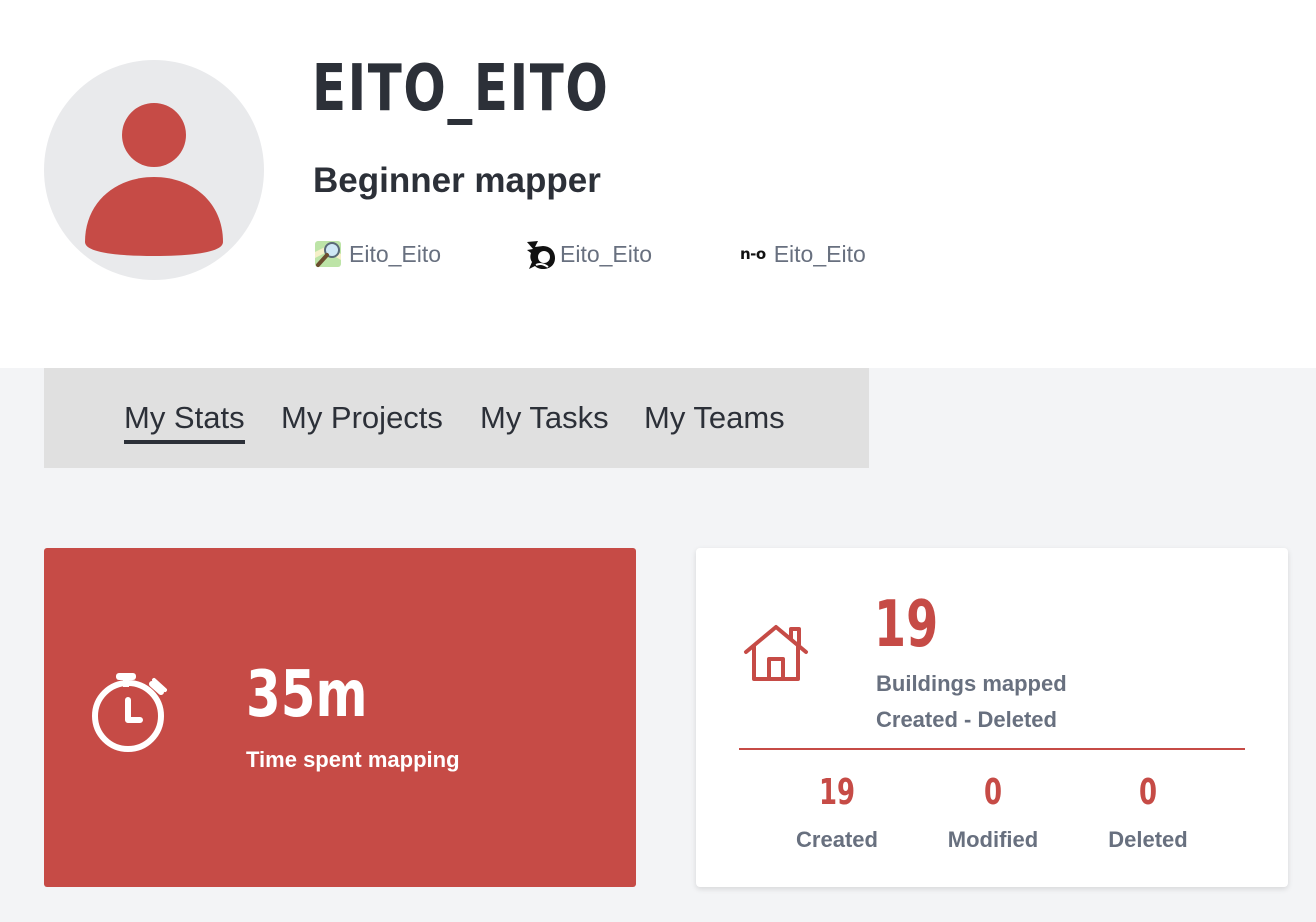  Describe the element at coordinates (330, 254) in the screenshot. I see `openstreetmap-icon` at that location.